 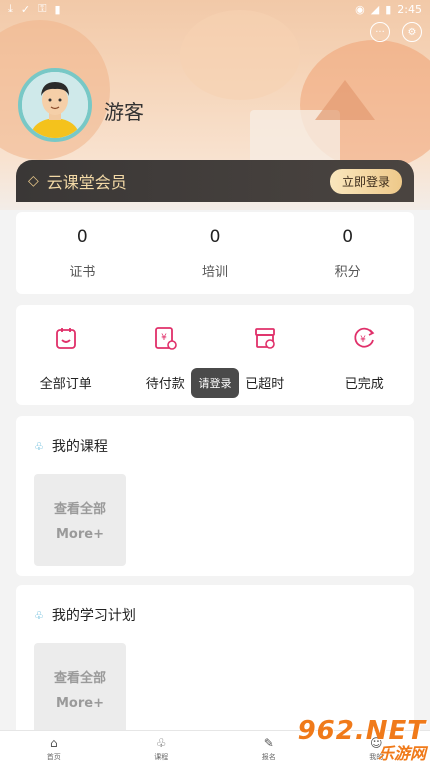 What do you see at coordinates (53, 756) in the screenshot?
I see `nav-label: 首页` at bounding box center [53, 756].